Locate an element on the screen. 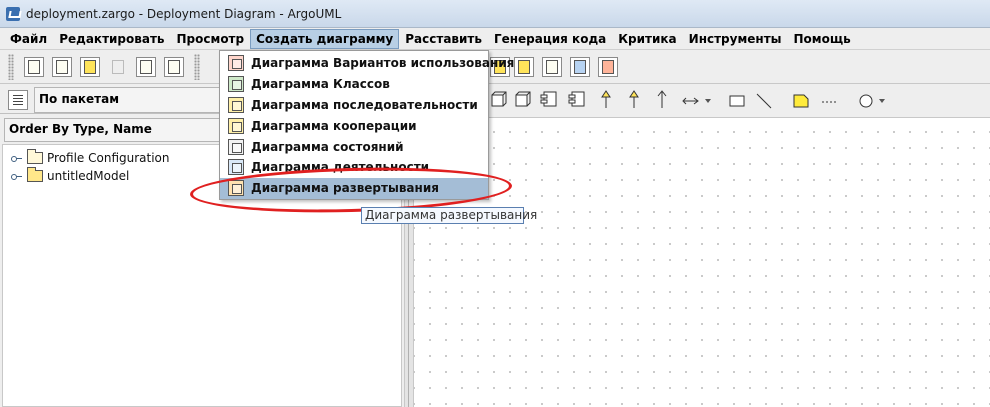  deployment-diagram-icon is located at coordinates (608, 67).